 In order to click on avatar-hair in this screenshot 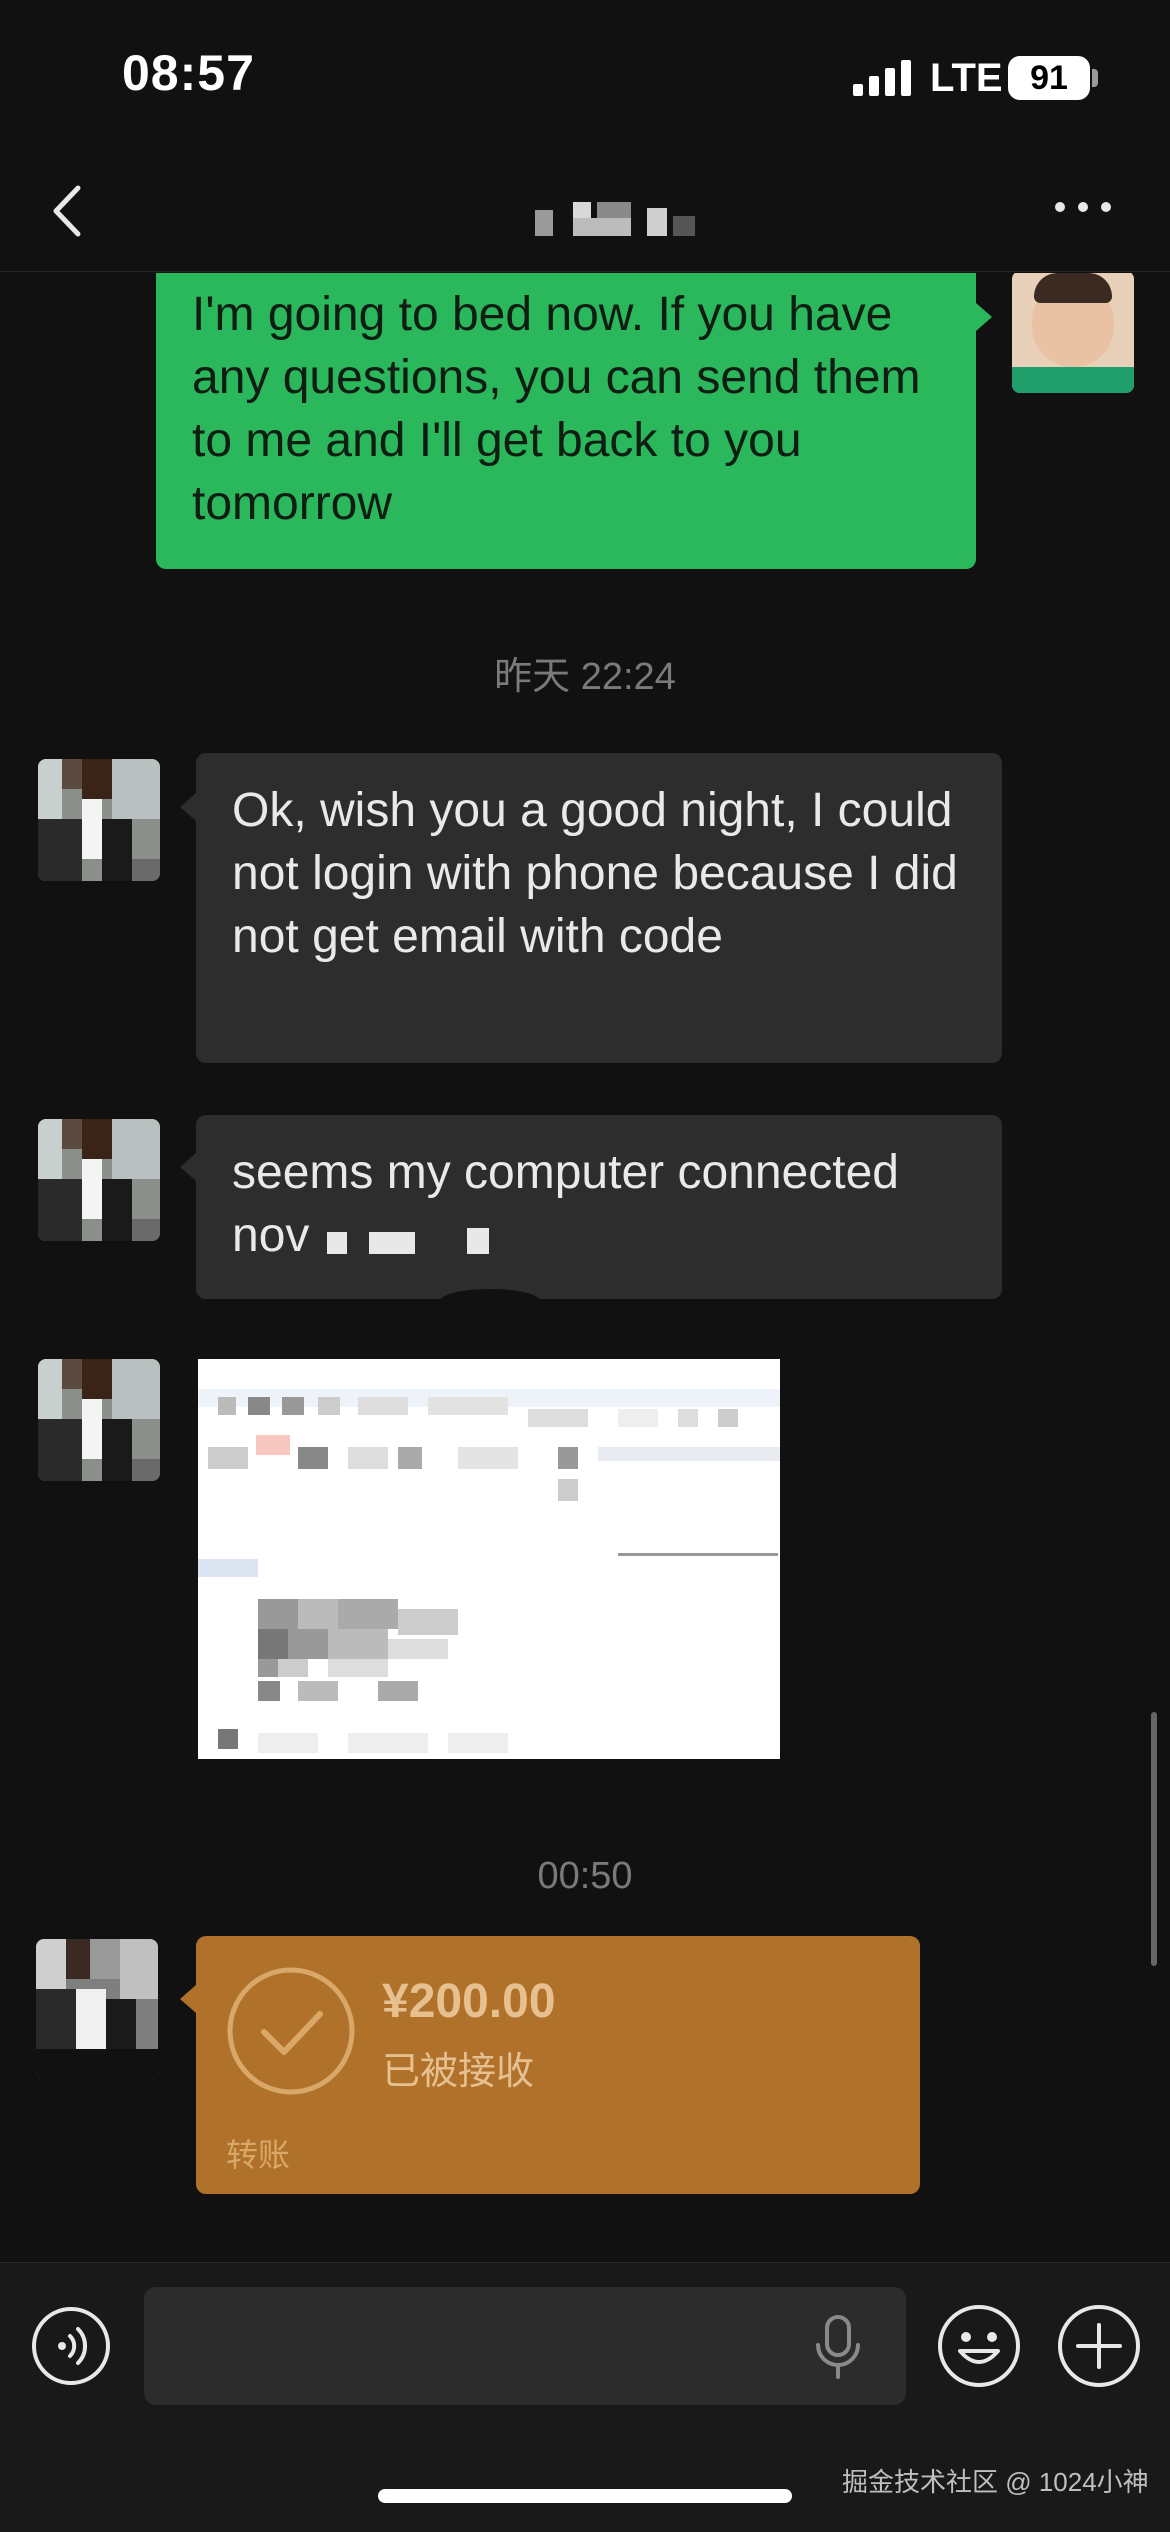, I will do `click(1073, 288)`.